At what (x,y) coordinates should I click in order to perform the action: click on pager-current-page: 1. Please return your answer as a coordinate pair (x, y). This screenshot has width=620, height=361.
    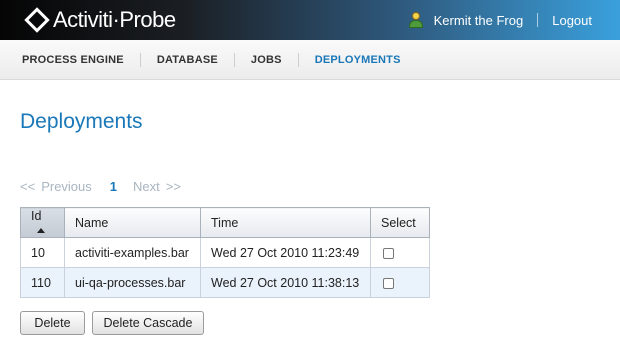
    Looking at the image, I should click on (113, 186).